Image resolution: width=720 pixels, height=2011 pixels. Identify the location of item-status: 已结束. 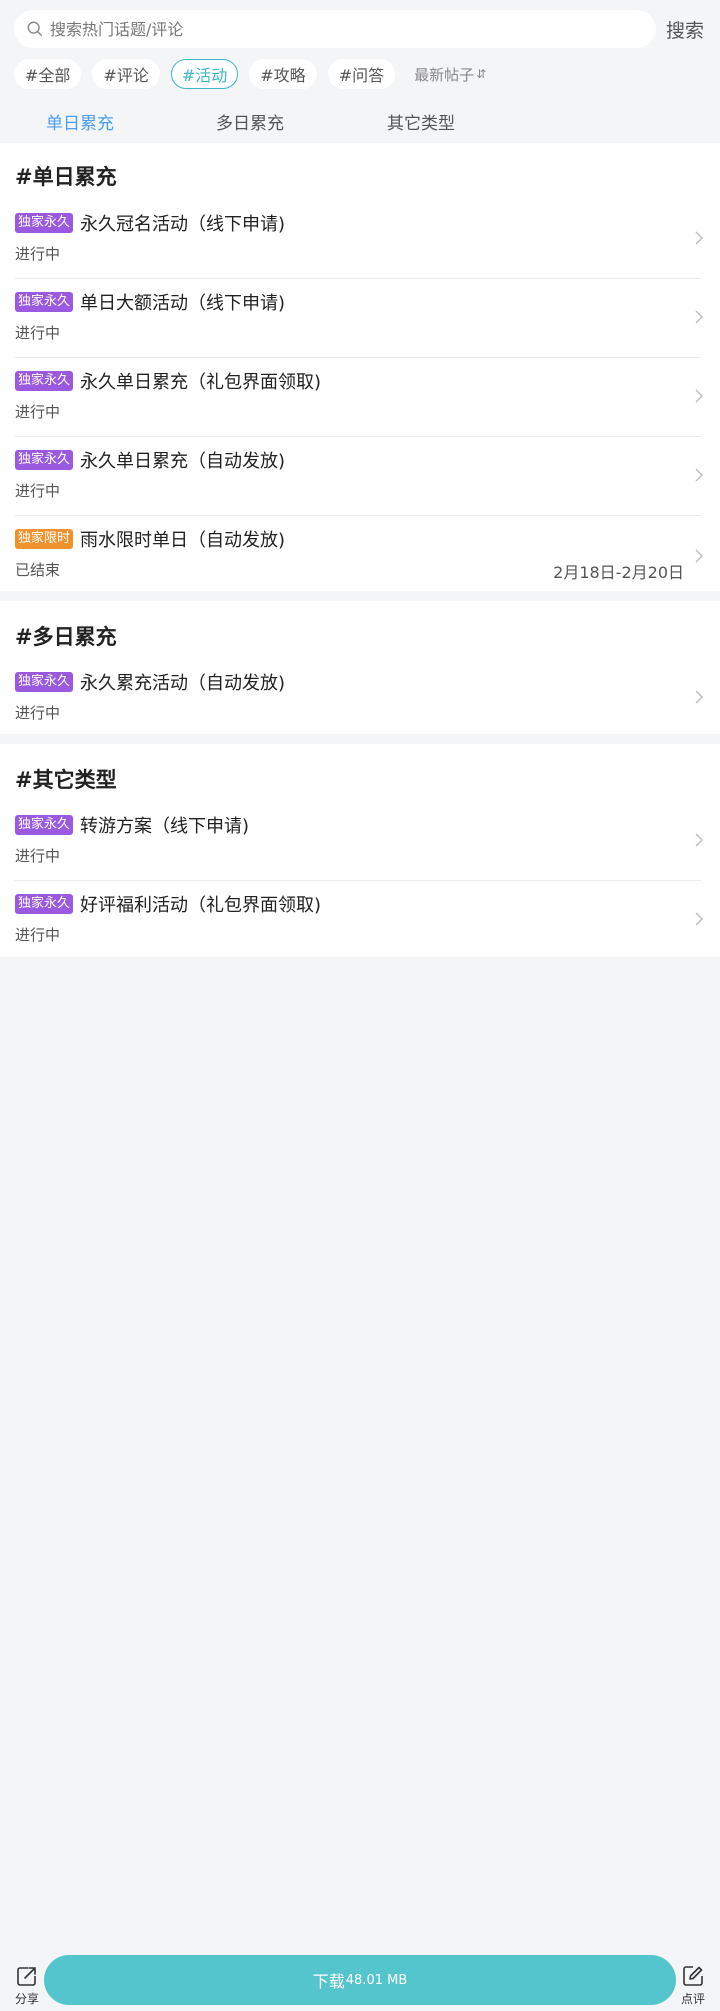
(38, 570).